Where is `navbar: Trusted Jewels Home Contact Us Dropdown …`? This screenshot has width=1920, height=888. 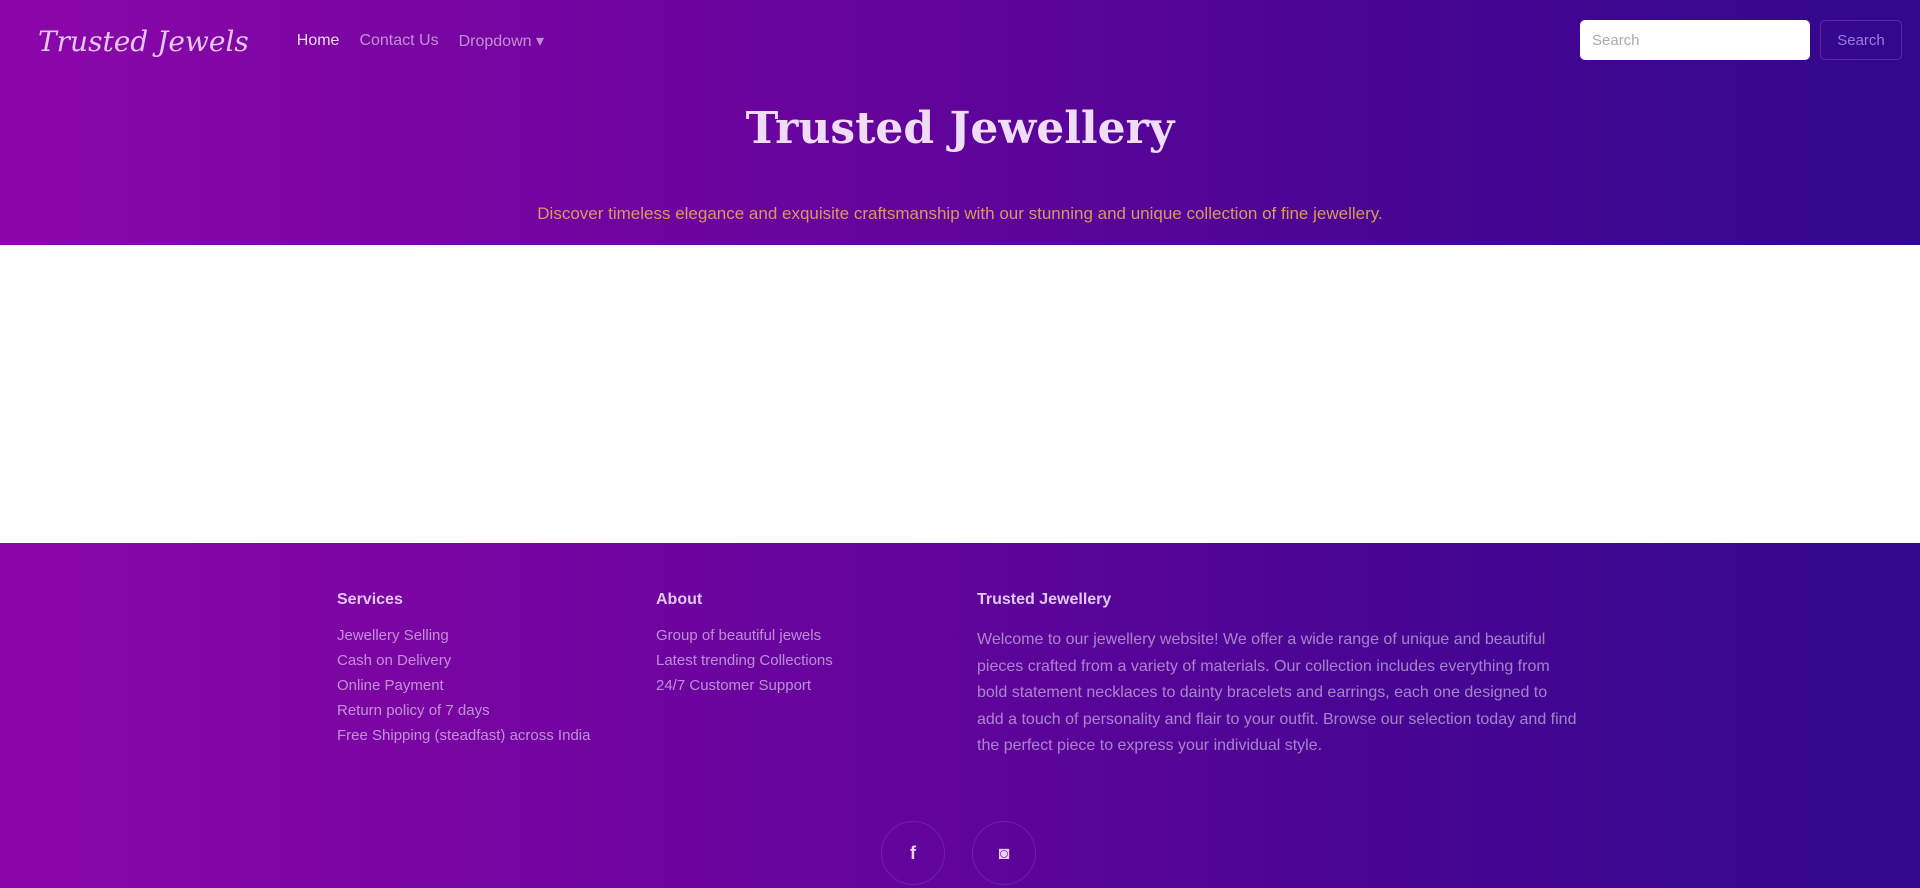 navbar: Trusted Jewels Home Contact Us Dropdown … is located at coordinates (960, 41).